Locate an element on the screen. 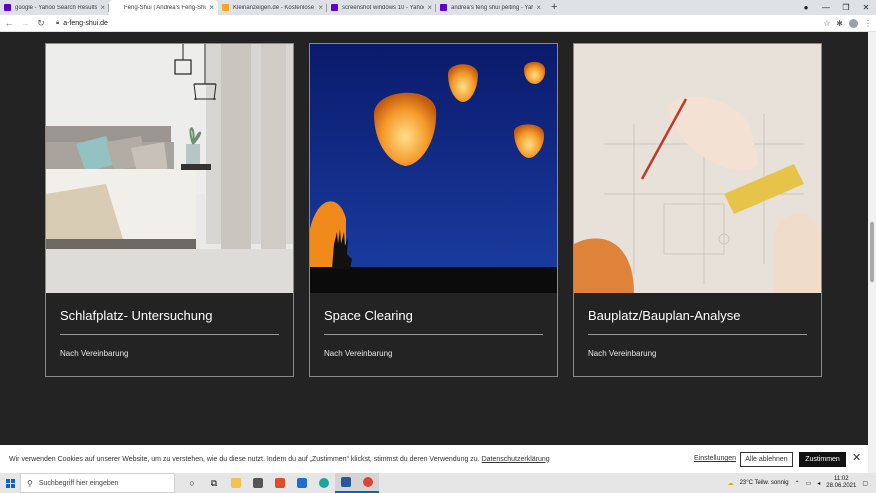 This screenshot has width=876, height=493. tab-title: screenshot windows 10 - Yahoo is located at coordinates (383, 7).